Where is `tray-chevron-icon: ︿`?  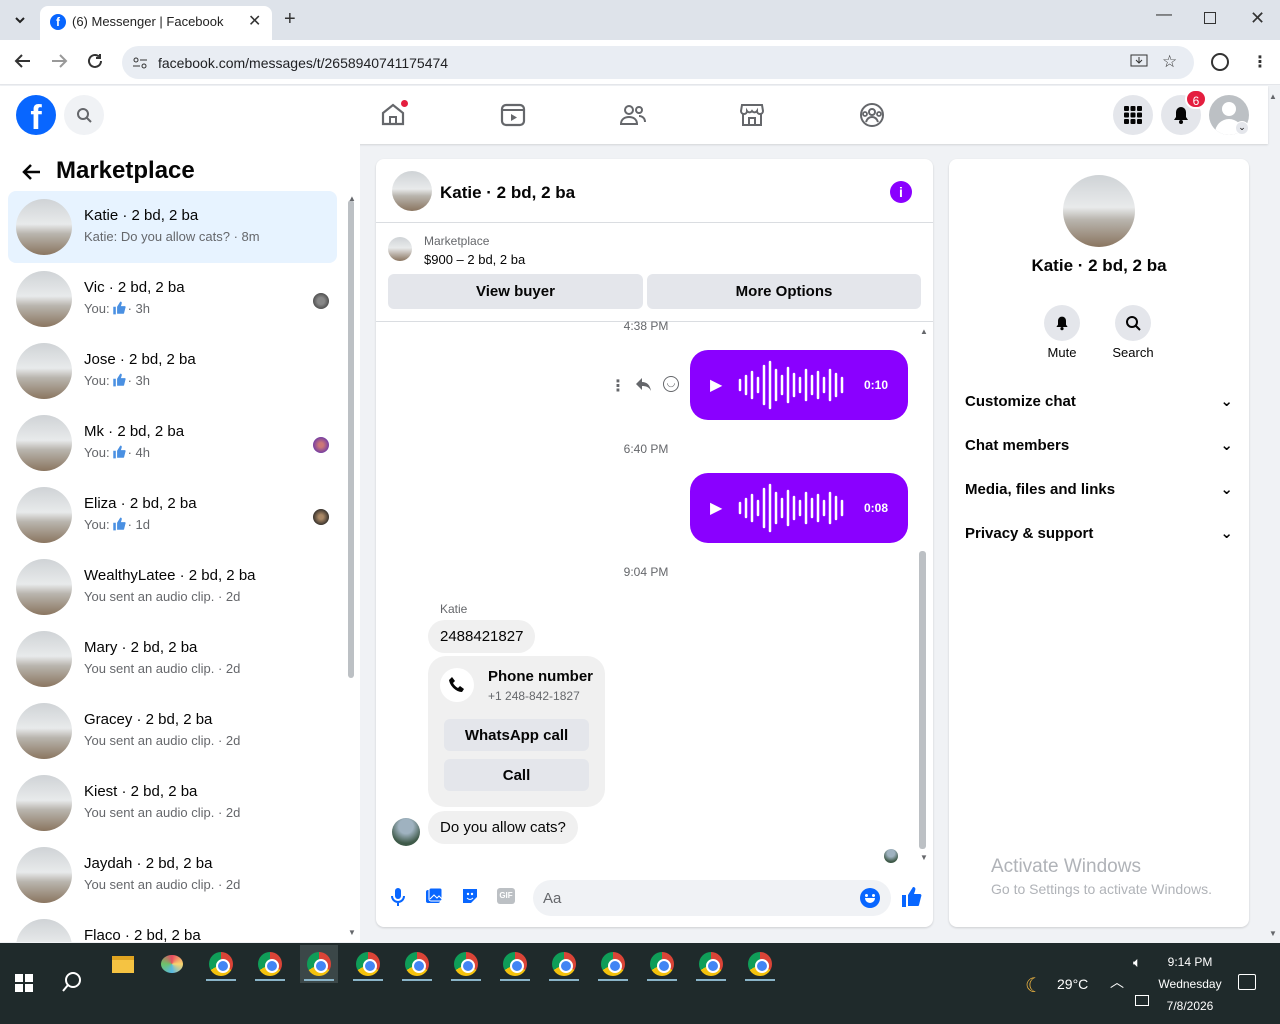 tray-chevron-icon: ︿ is located at coordinates (1117, 982).